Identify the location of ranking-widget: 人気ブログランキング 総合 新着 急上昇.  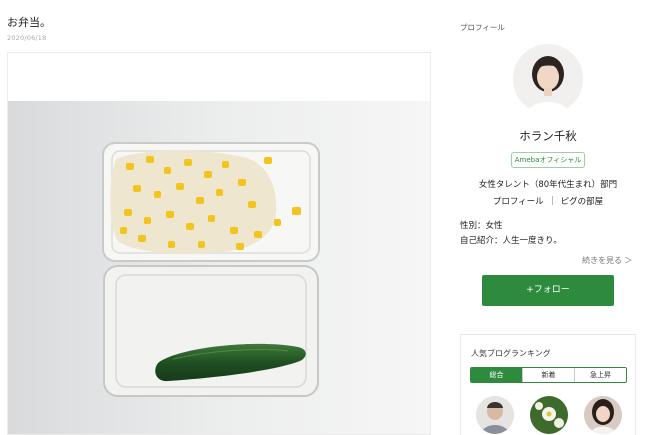
(548, 384).